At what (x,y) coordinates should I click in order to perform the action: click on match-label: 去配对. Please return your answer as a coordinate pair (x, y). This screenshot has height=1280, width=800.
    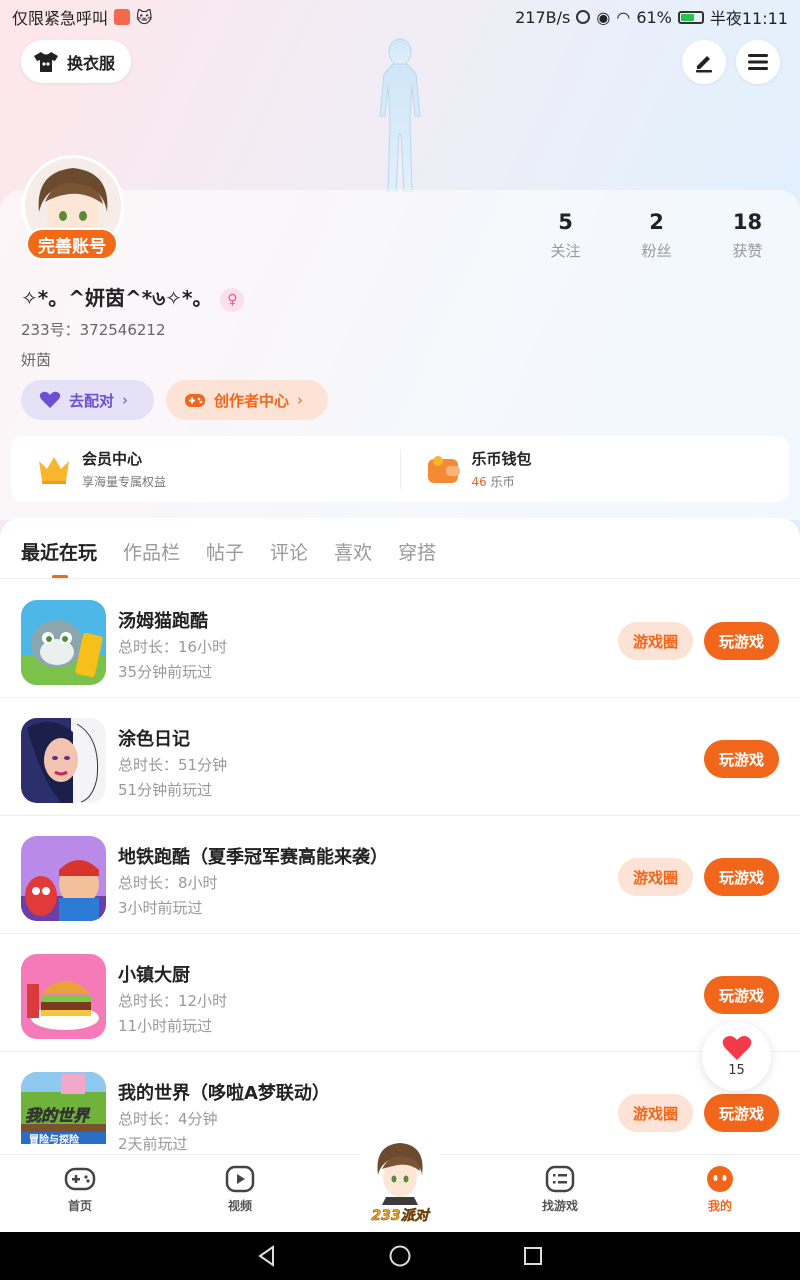
    Looking at the image, I should click on (92, 400).